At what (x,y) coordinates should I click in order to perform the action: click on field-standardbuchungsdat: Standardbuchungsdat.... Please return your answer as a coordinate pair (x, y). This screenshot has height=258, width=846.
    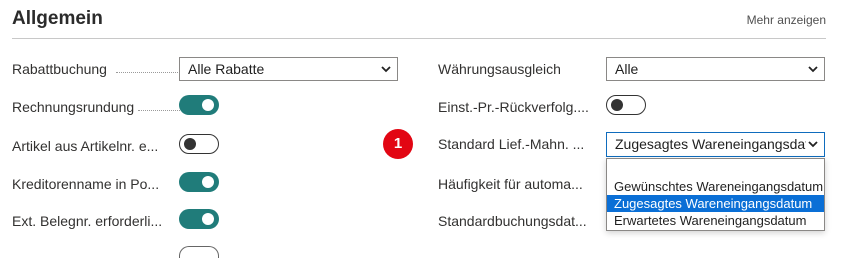
    Looking at the image, I should click on (518, 221).